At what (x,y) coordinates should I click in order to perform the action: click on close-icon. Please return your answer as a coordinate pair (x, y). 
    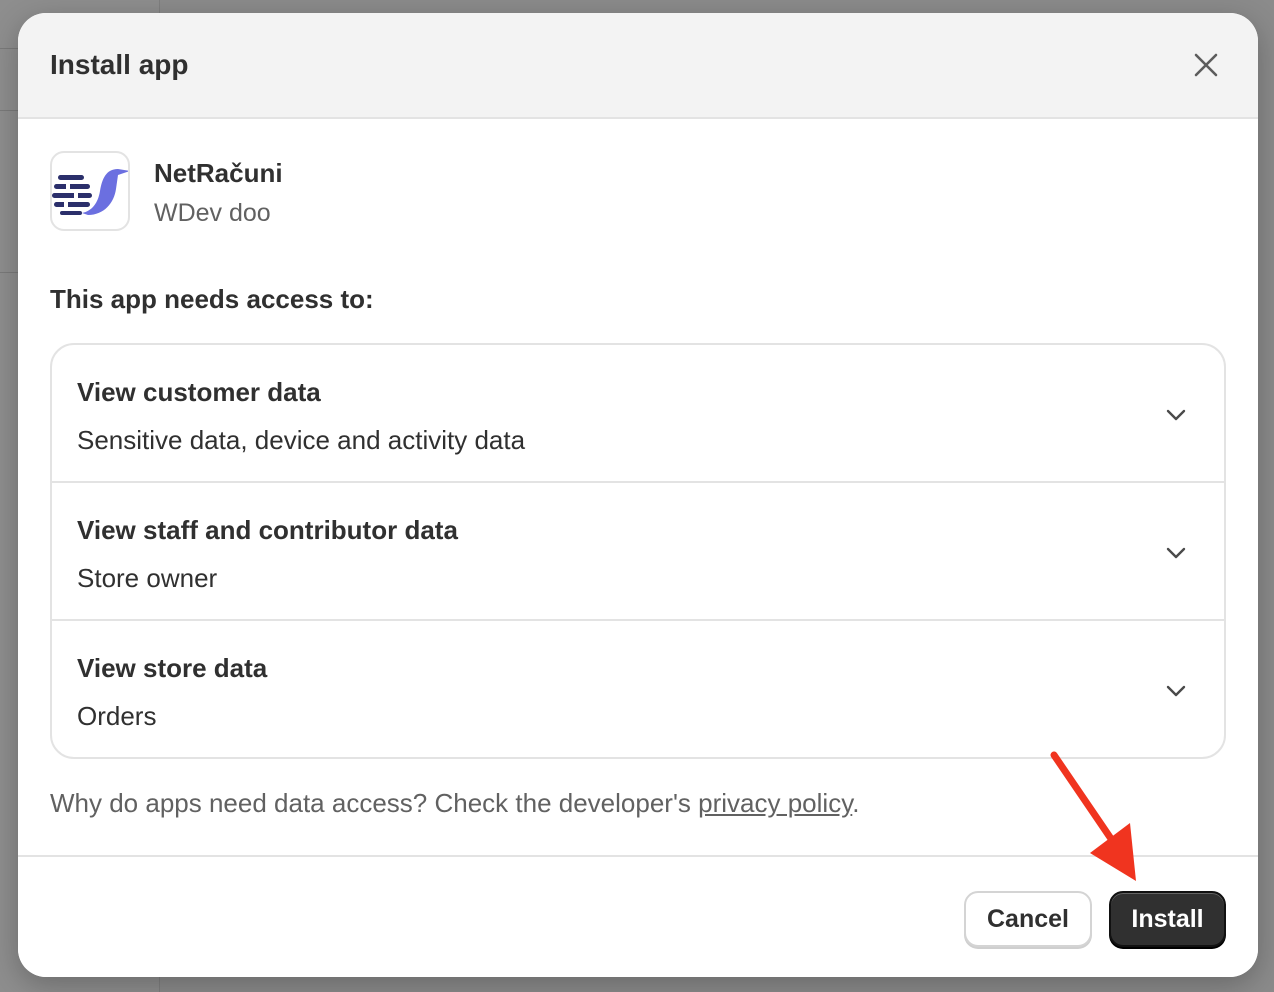
    Looking at the image, I should click on (1206, 65).